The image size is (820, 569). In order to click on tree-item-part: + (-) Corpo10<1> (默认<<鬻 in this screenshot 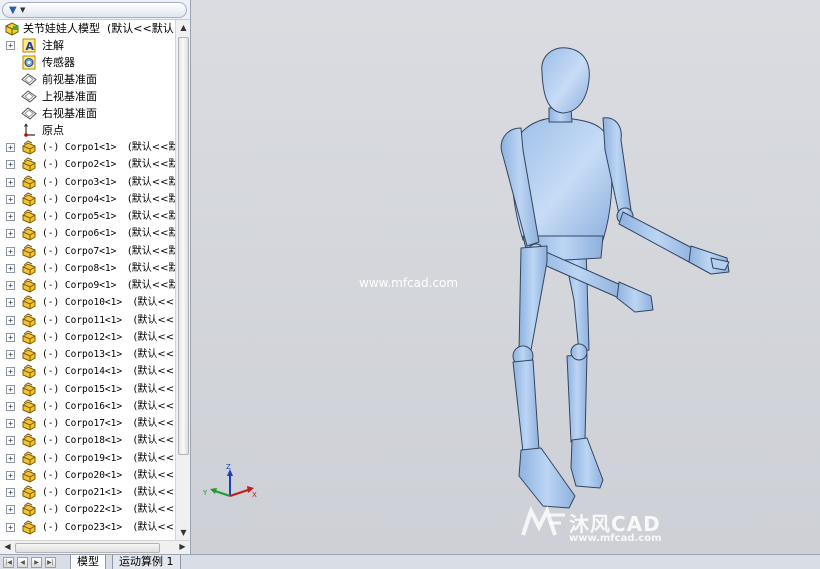, I will do `click(87, 302)`.